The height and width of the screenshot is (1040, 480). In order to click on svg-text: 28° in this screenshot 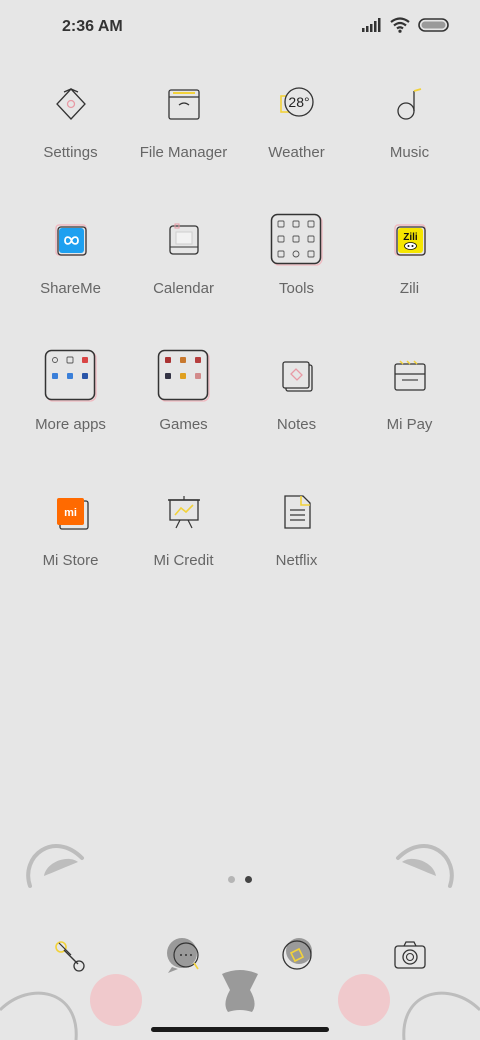, I will do `click(298, 102)`.